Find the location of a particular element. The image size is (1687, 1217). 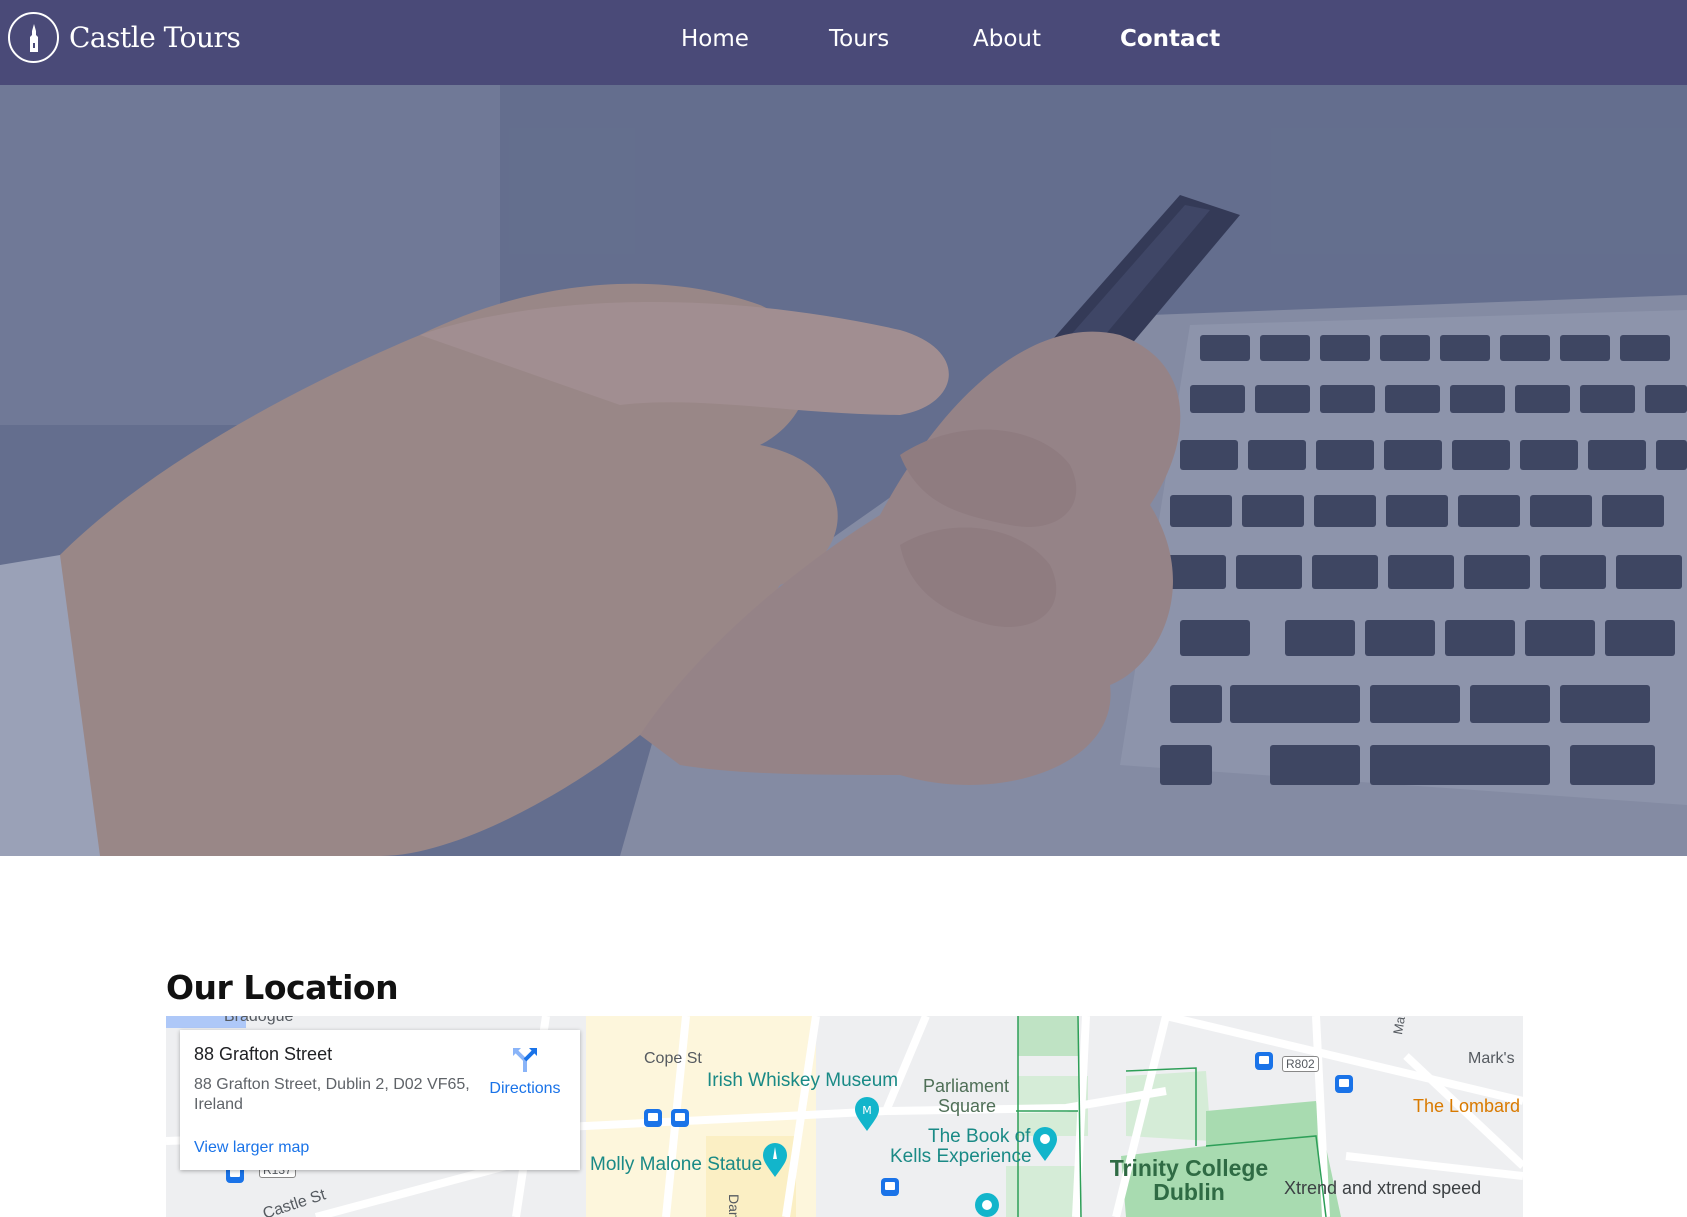

directions-icon is located at coordinates (525, 1060).